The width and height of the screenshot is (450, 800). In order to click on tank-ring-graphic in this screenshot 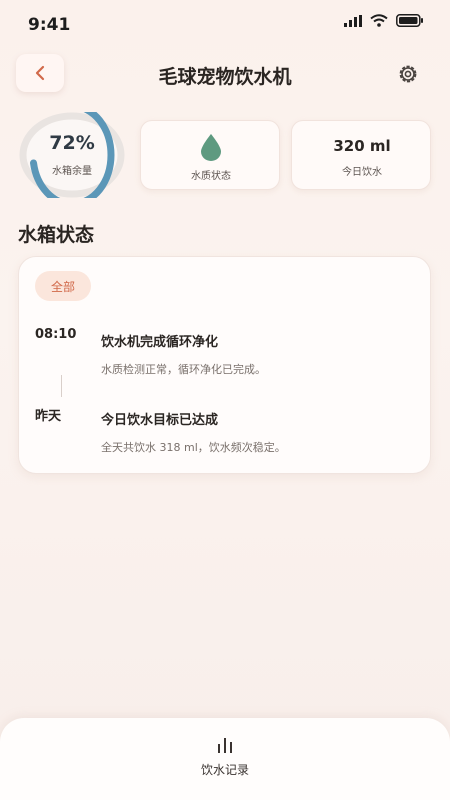, I will do `click(72, 155)`.